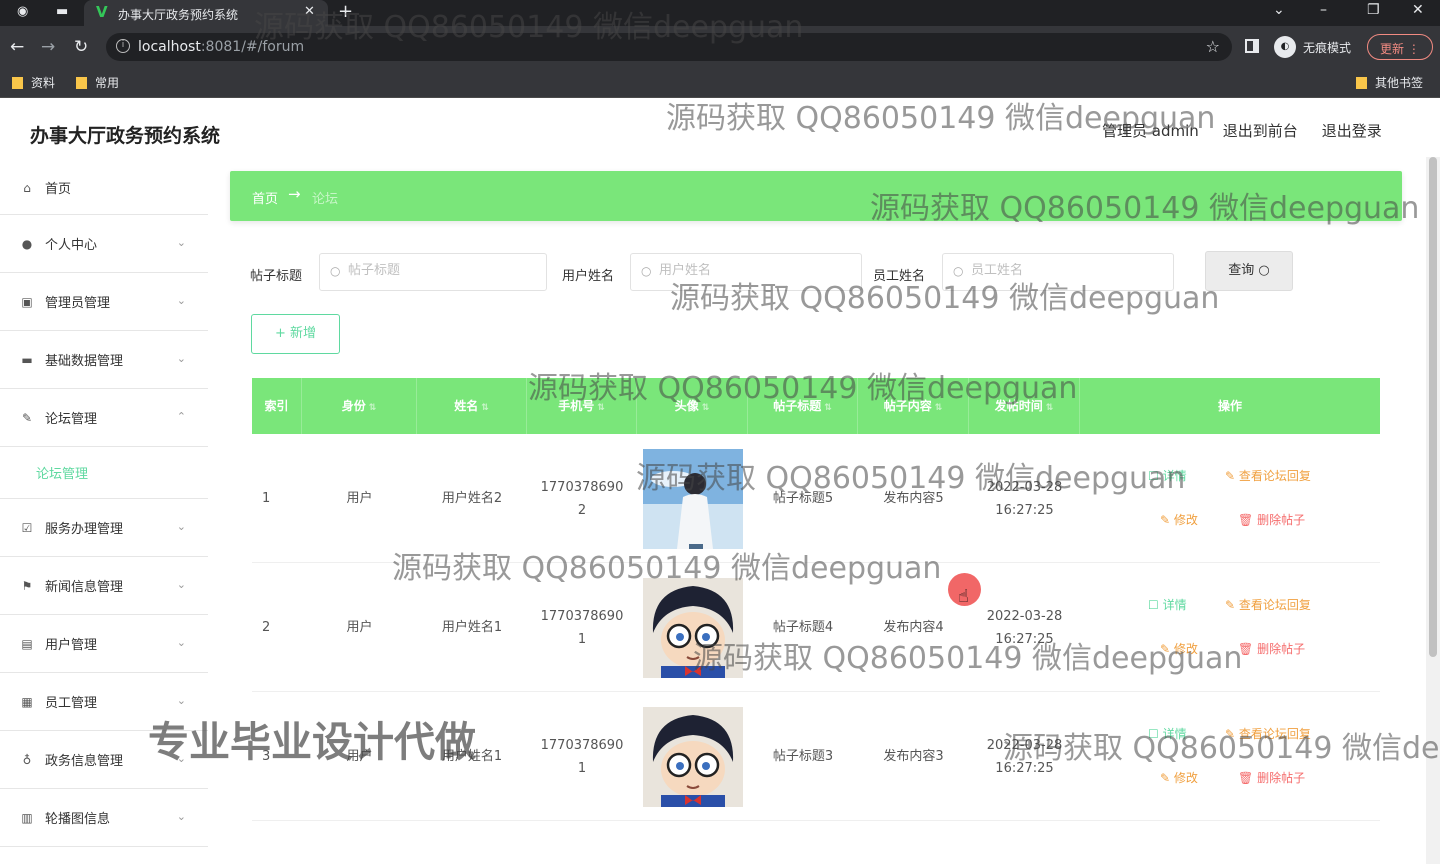 Image resolution: width=1440 pixels, height=864 pixels. Describe the element at coordinates (913, 498) in the screenshot. I see `cell-content: 发布内容5` at that location.